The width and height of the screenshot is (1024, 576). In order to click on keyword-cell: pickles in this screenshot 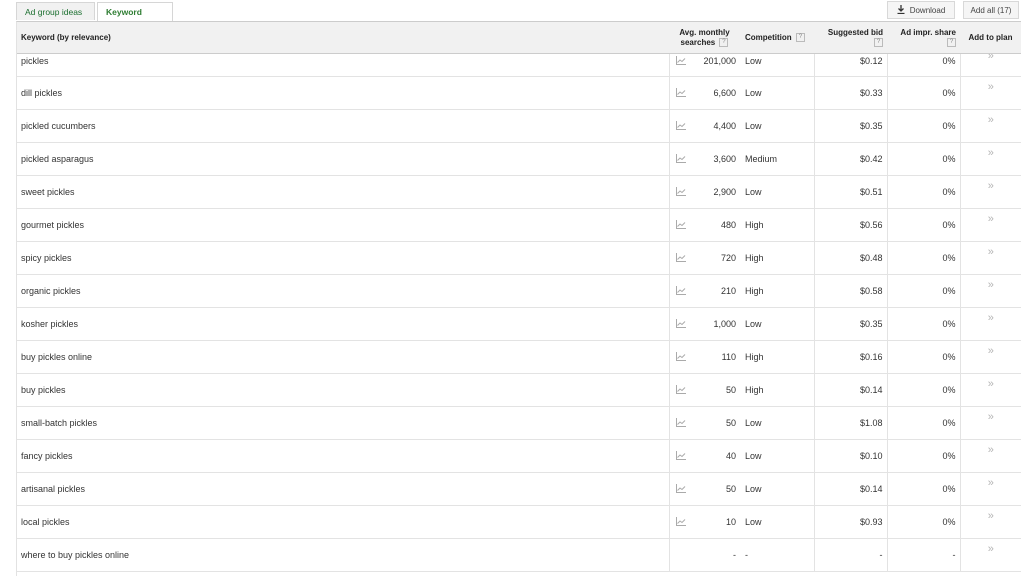, I will do `click(343, 65)`.